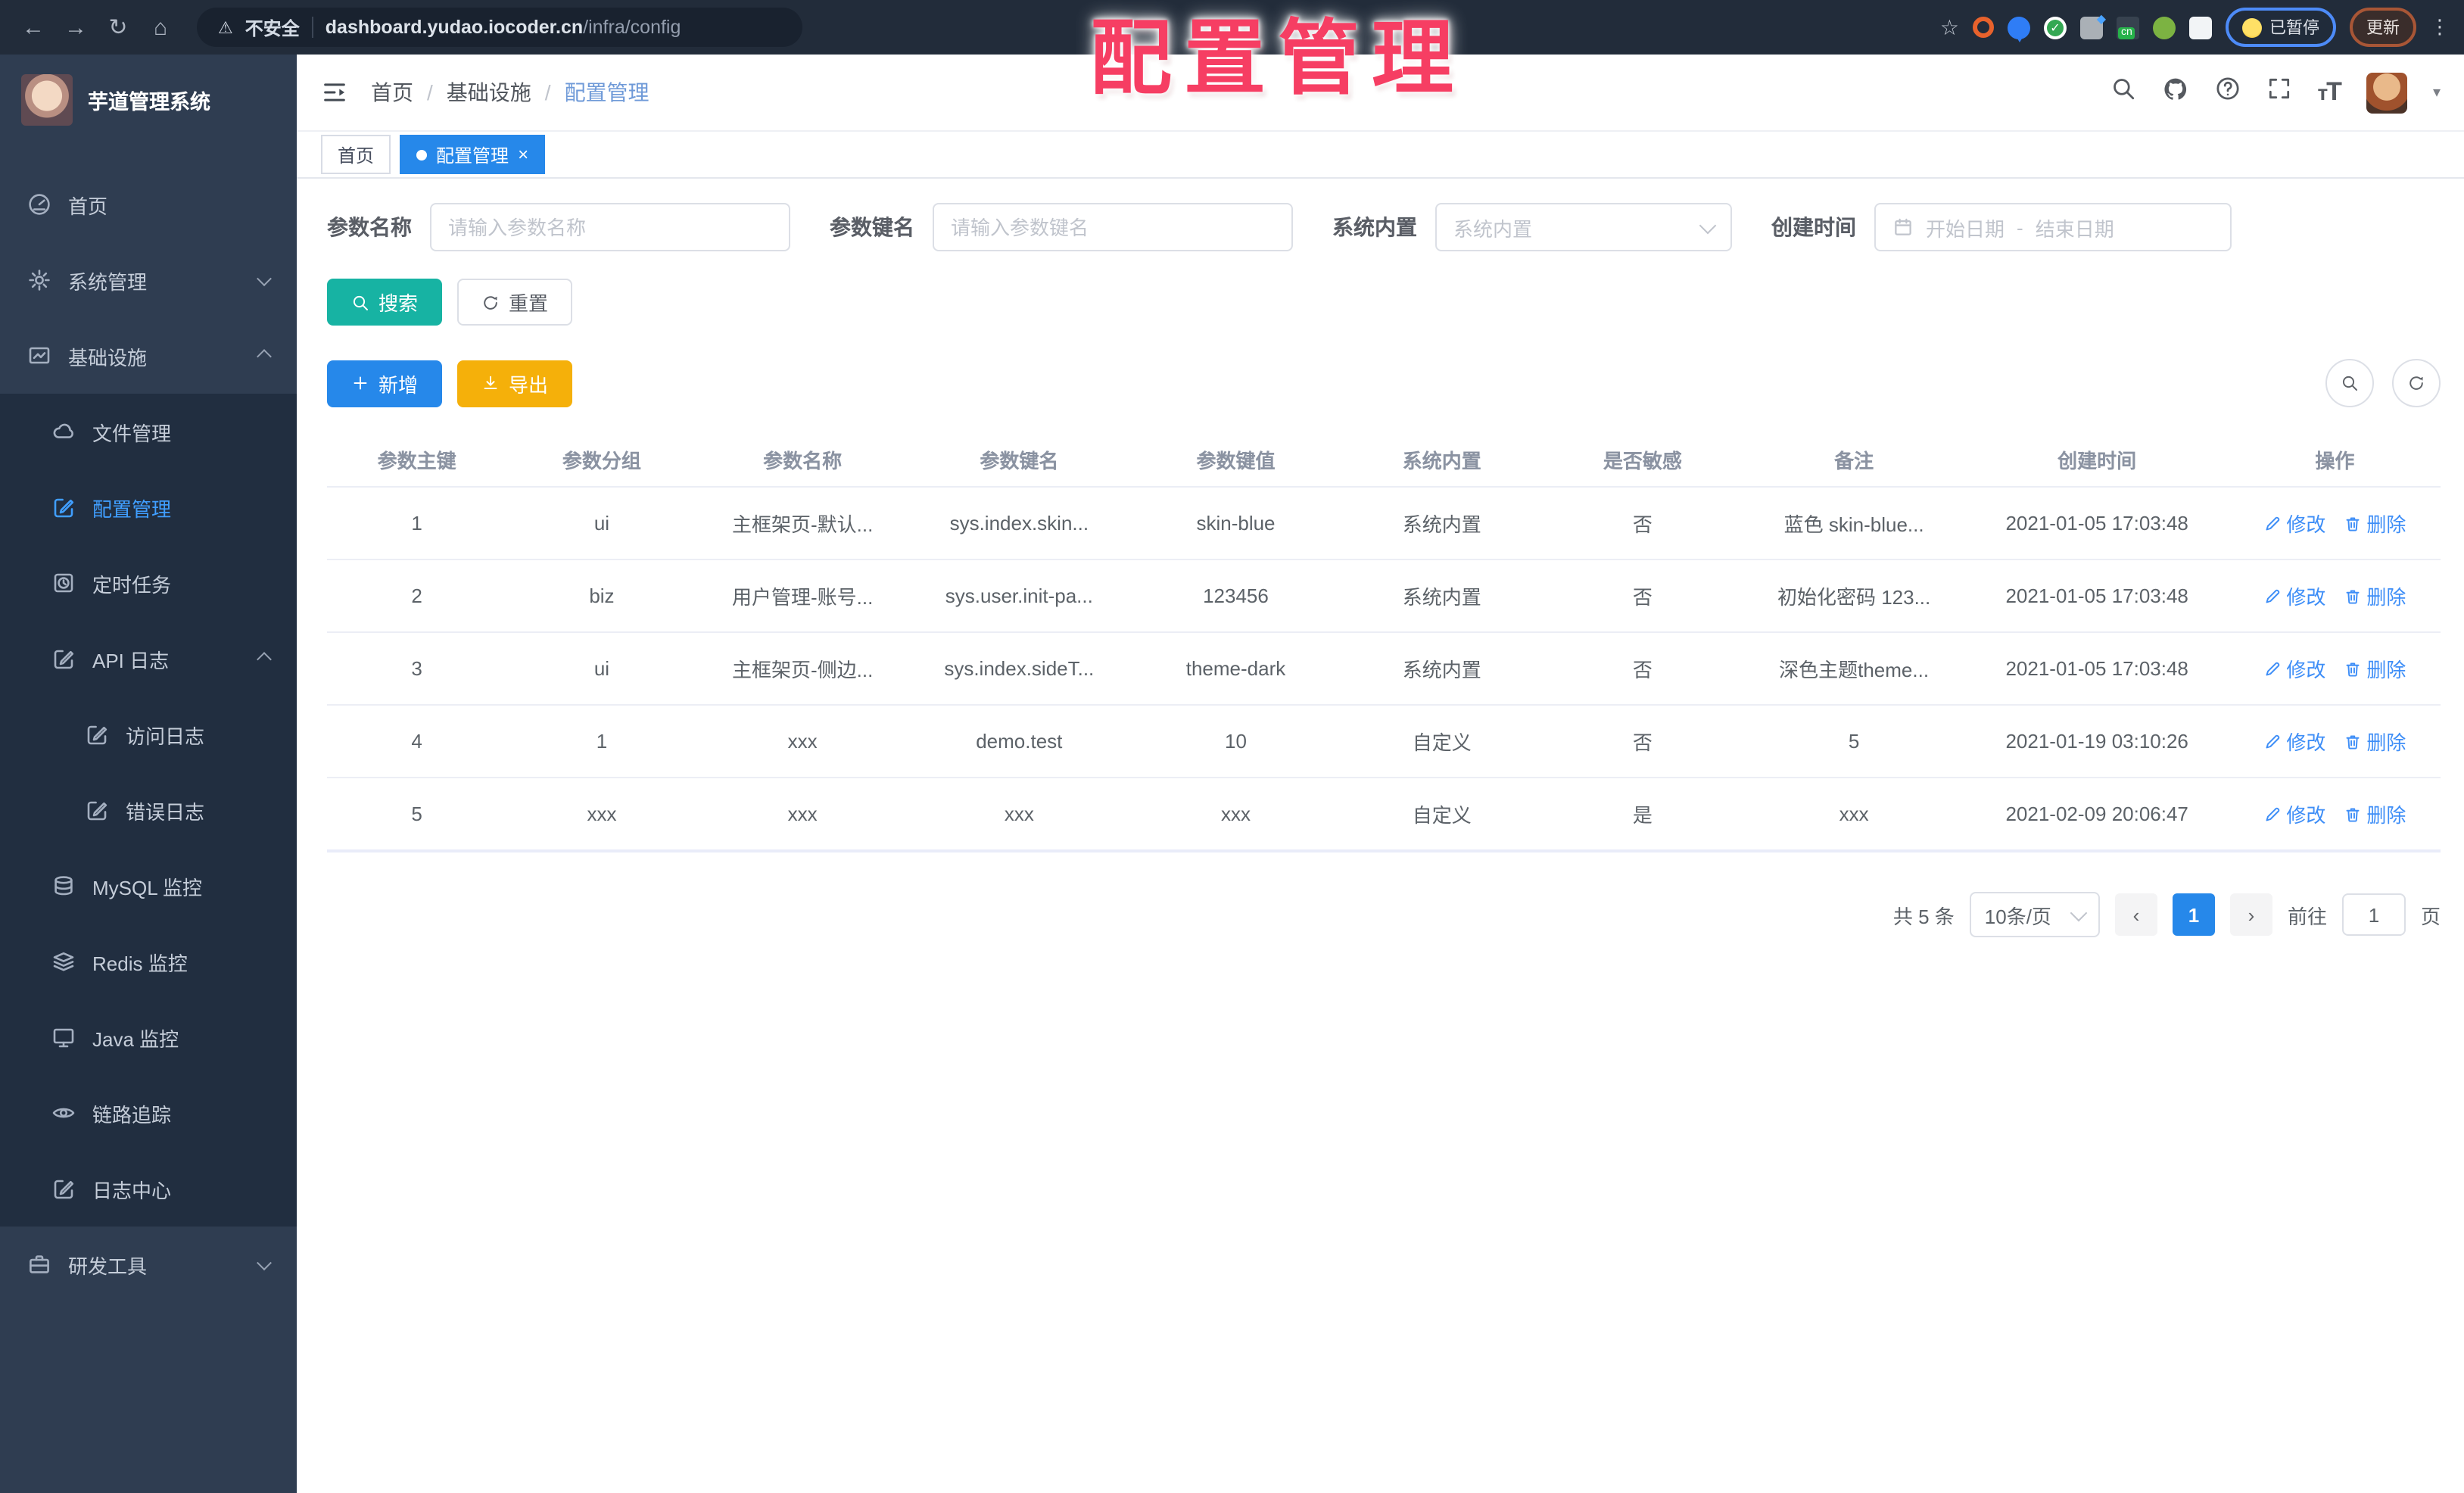  What do you see at coordinates (334, 93) in the screenshot?
I see `sidebar-fold-icon` at bounding box center [334, 93].